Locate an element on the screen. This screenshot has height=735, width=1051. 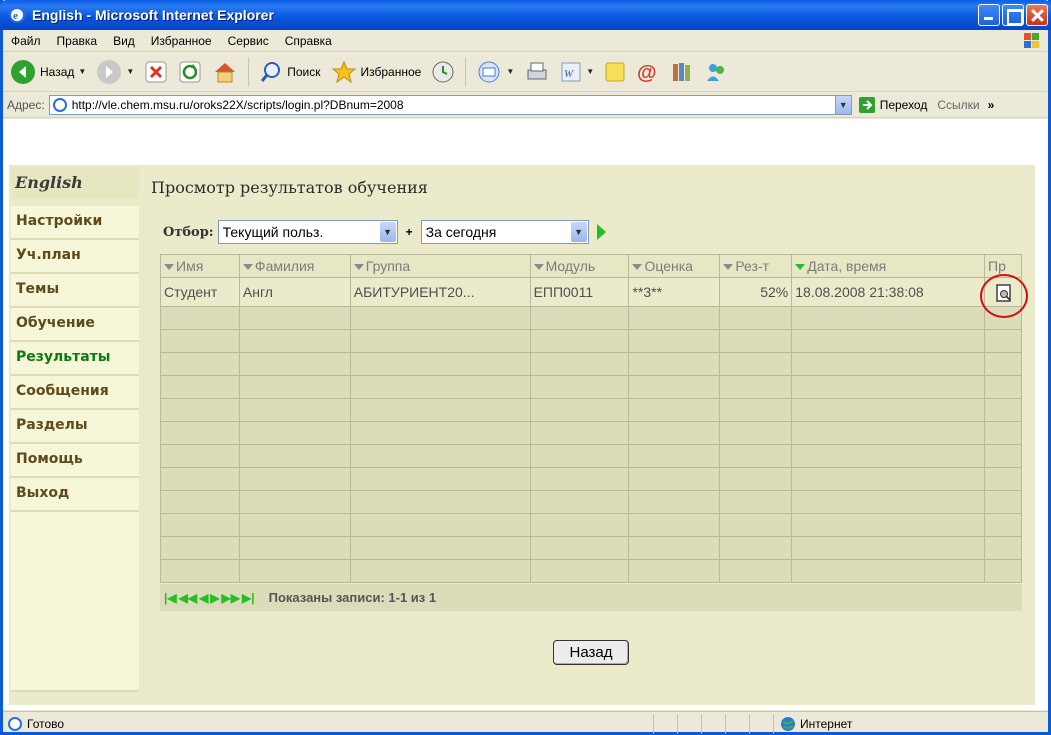
column-header-module: Модуль is located at coordinates (579, 266).